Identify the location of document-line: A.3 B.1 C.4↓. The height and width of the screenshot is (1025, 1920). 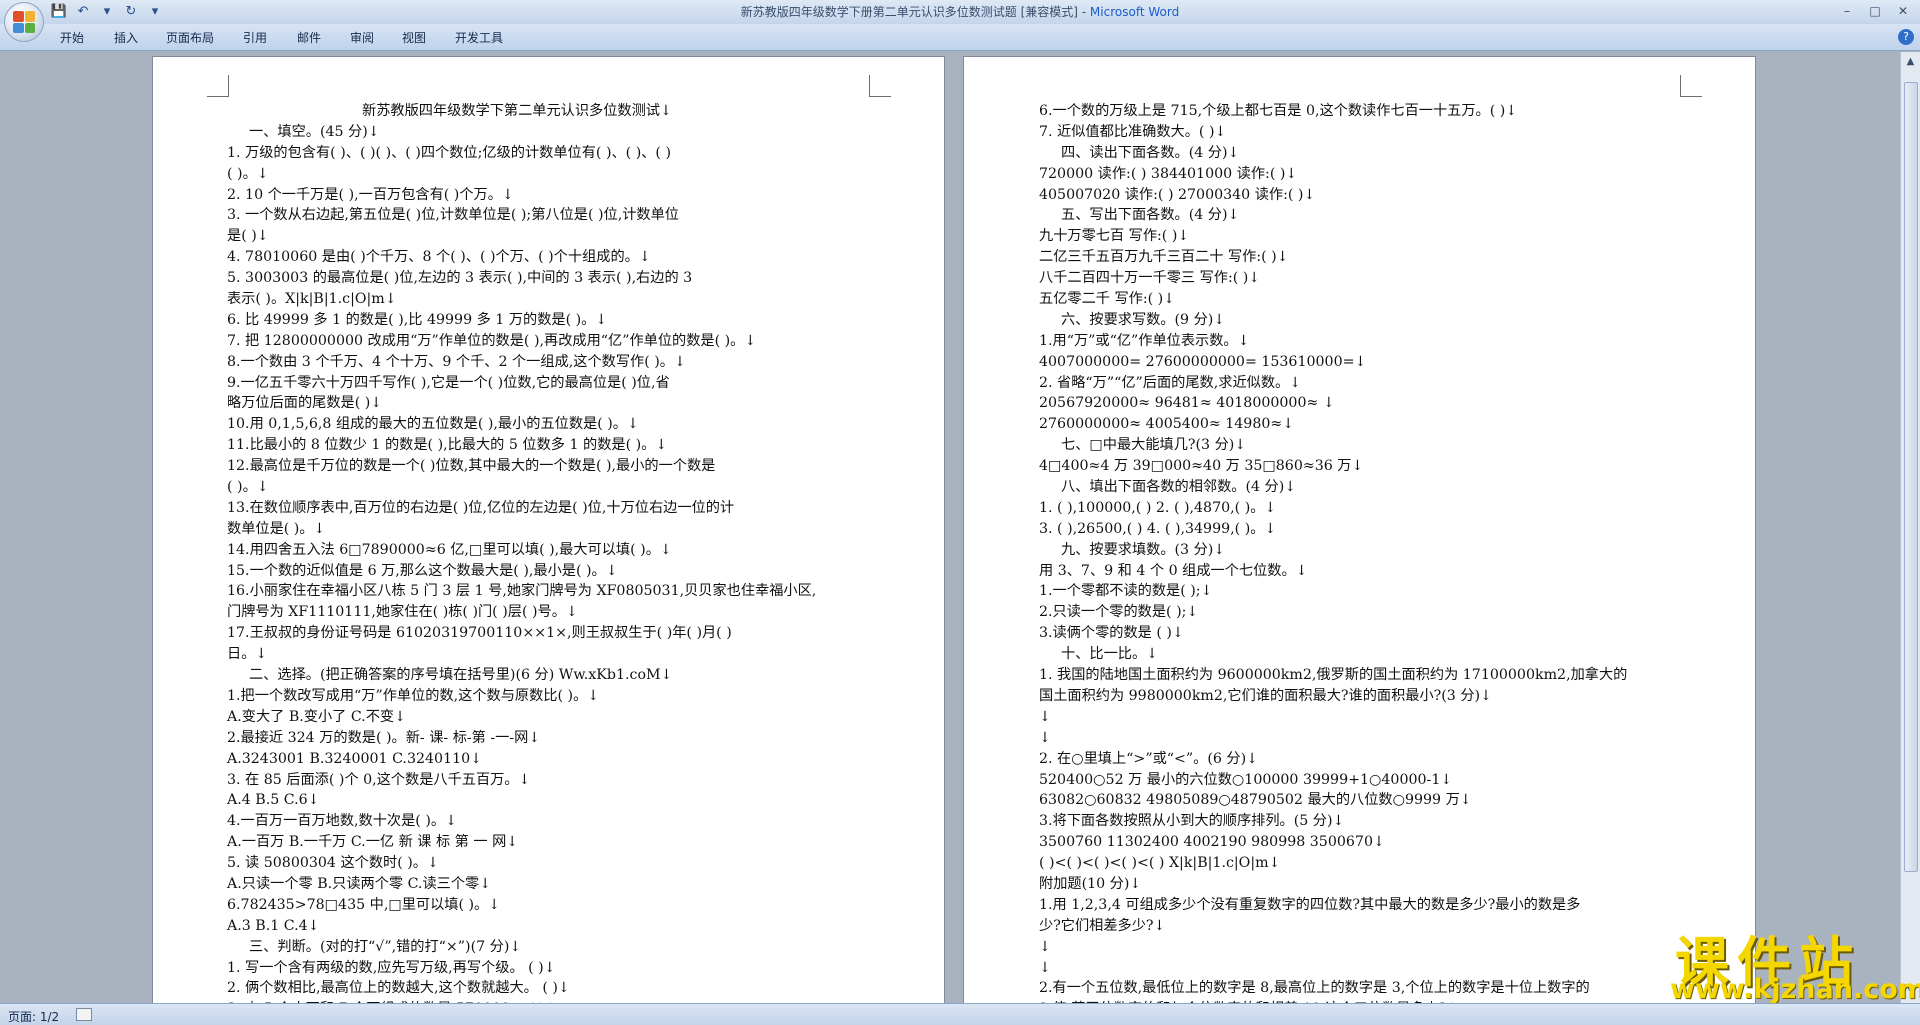
(273, 925).